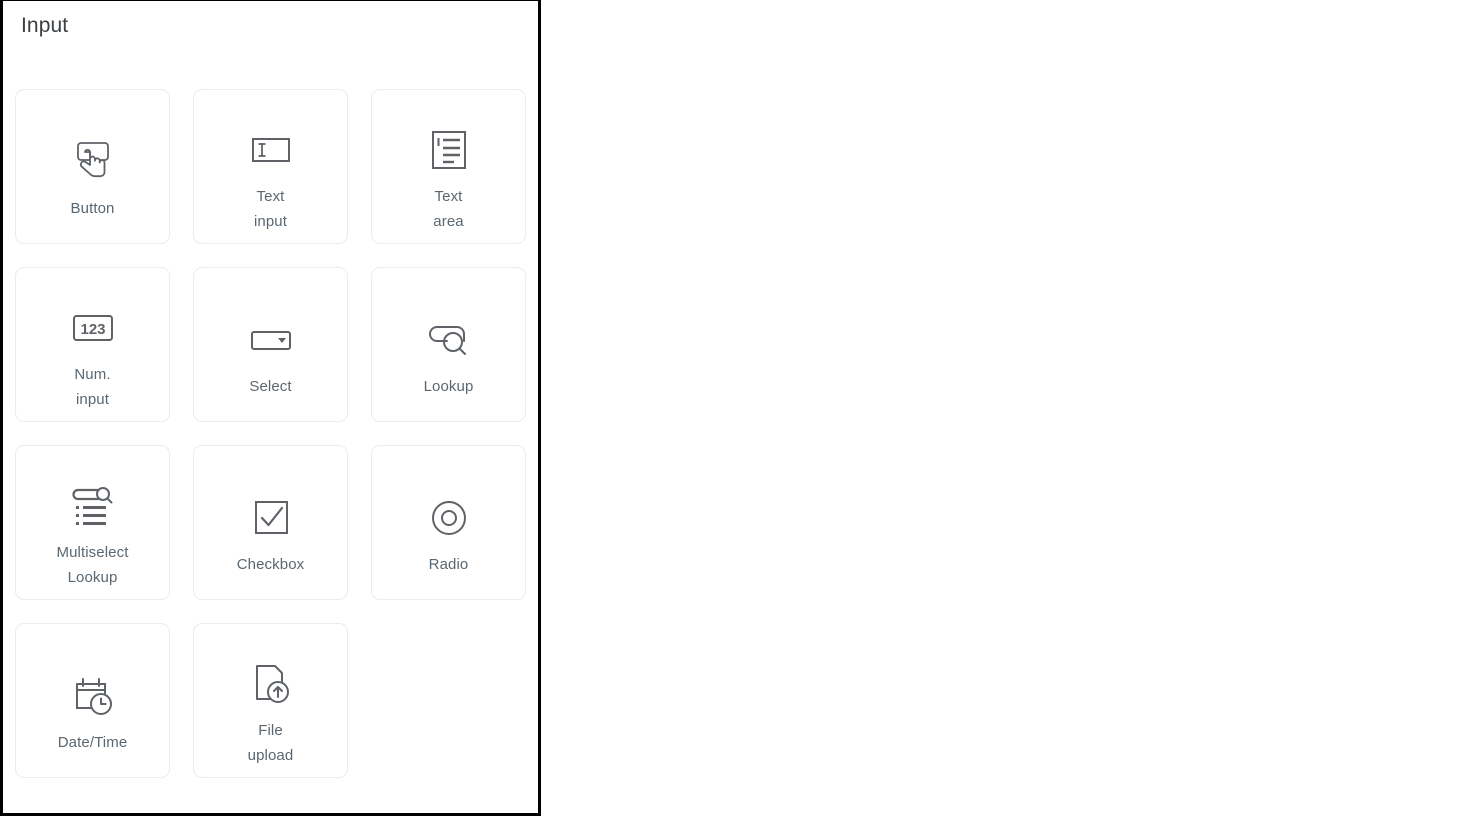  I want to click on card-num-input: 123 Num. input, so click(92, 344).